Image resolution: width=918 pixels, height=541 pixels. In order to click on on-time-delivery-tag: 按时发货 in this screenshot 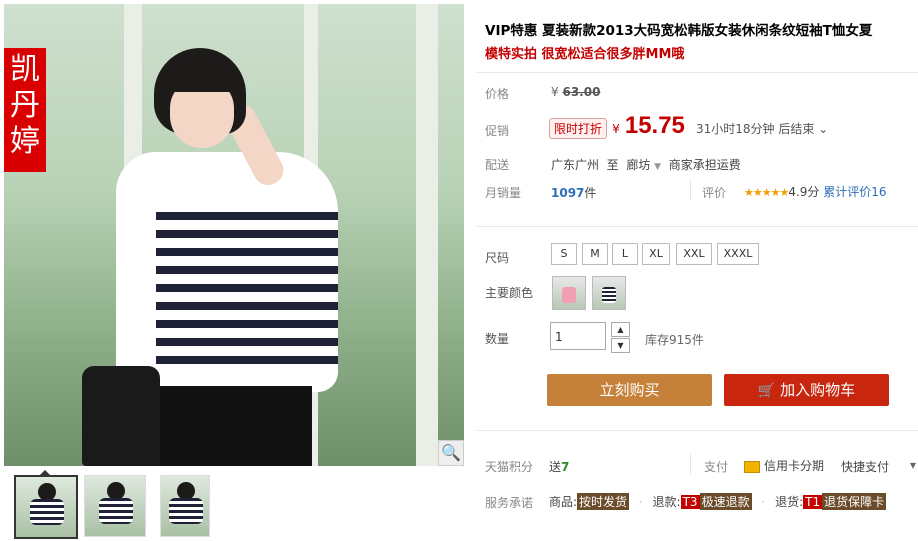, I will do `click(603, 501)`.